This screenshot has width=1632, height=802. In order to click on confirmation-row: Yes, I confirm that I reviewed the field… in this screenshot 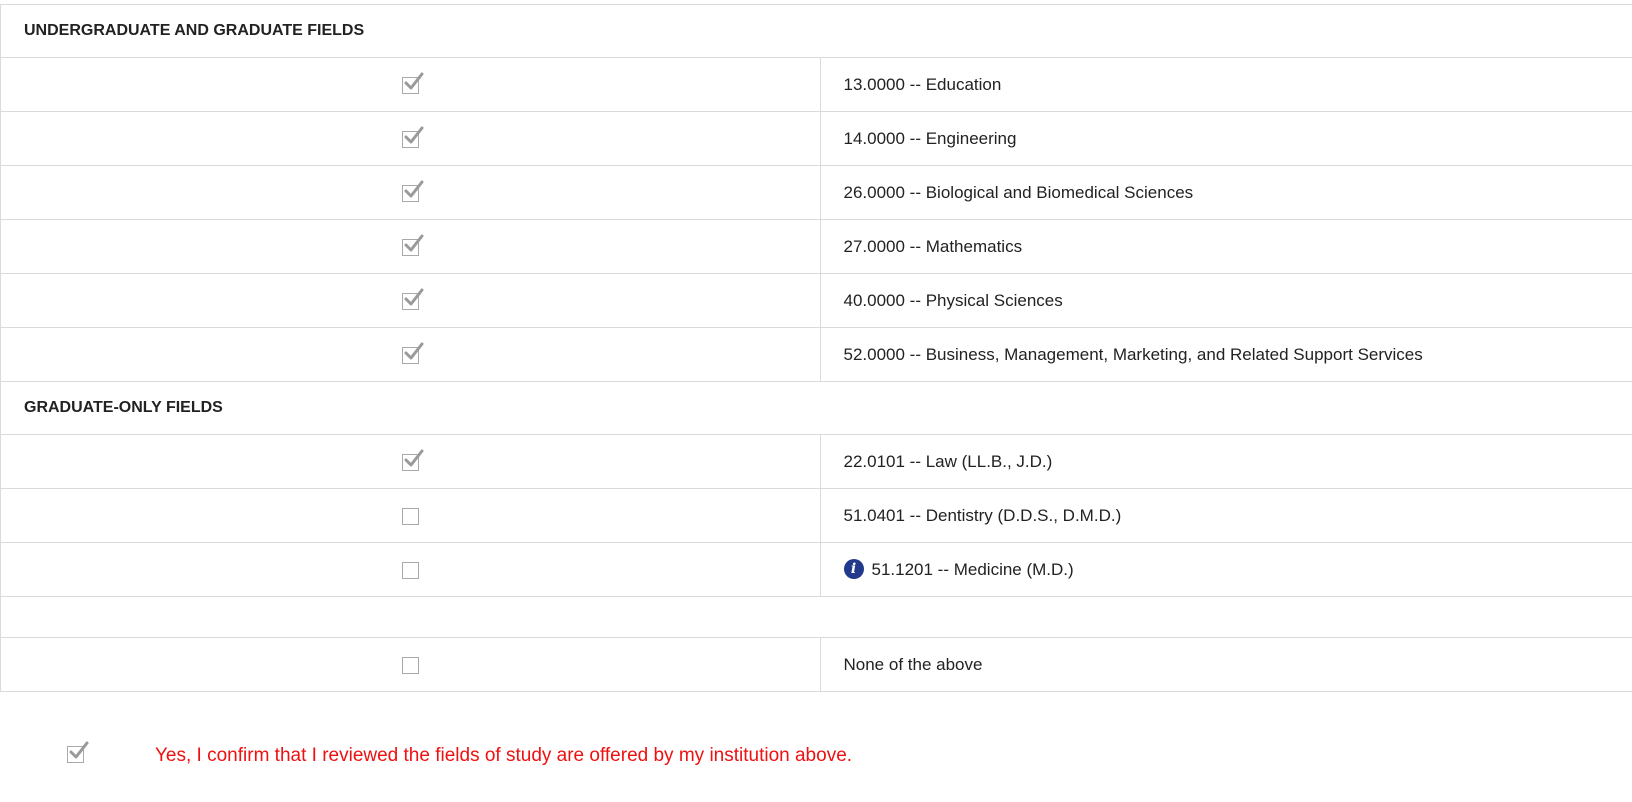, I will do `click(816, 756)`.